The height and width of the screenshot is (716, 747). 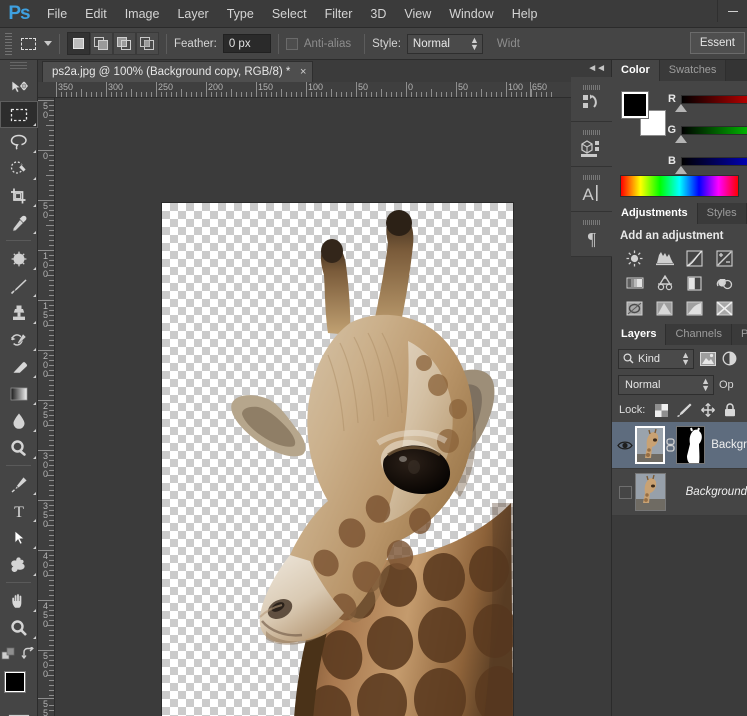 I want to click on character-panel-button: A, so click(x=591, y=189).